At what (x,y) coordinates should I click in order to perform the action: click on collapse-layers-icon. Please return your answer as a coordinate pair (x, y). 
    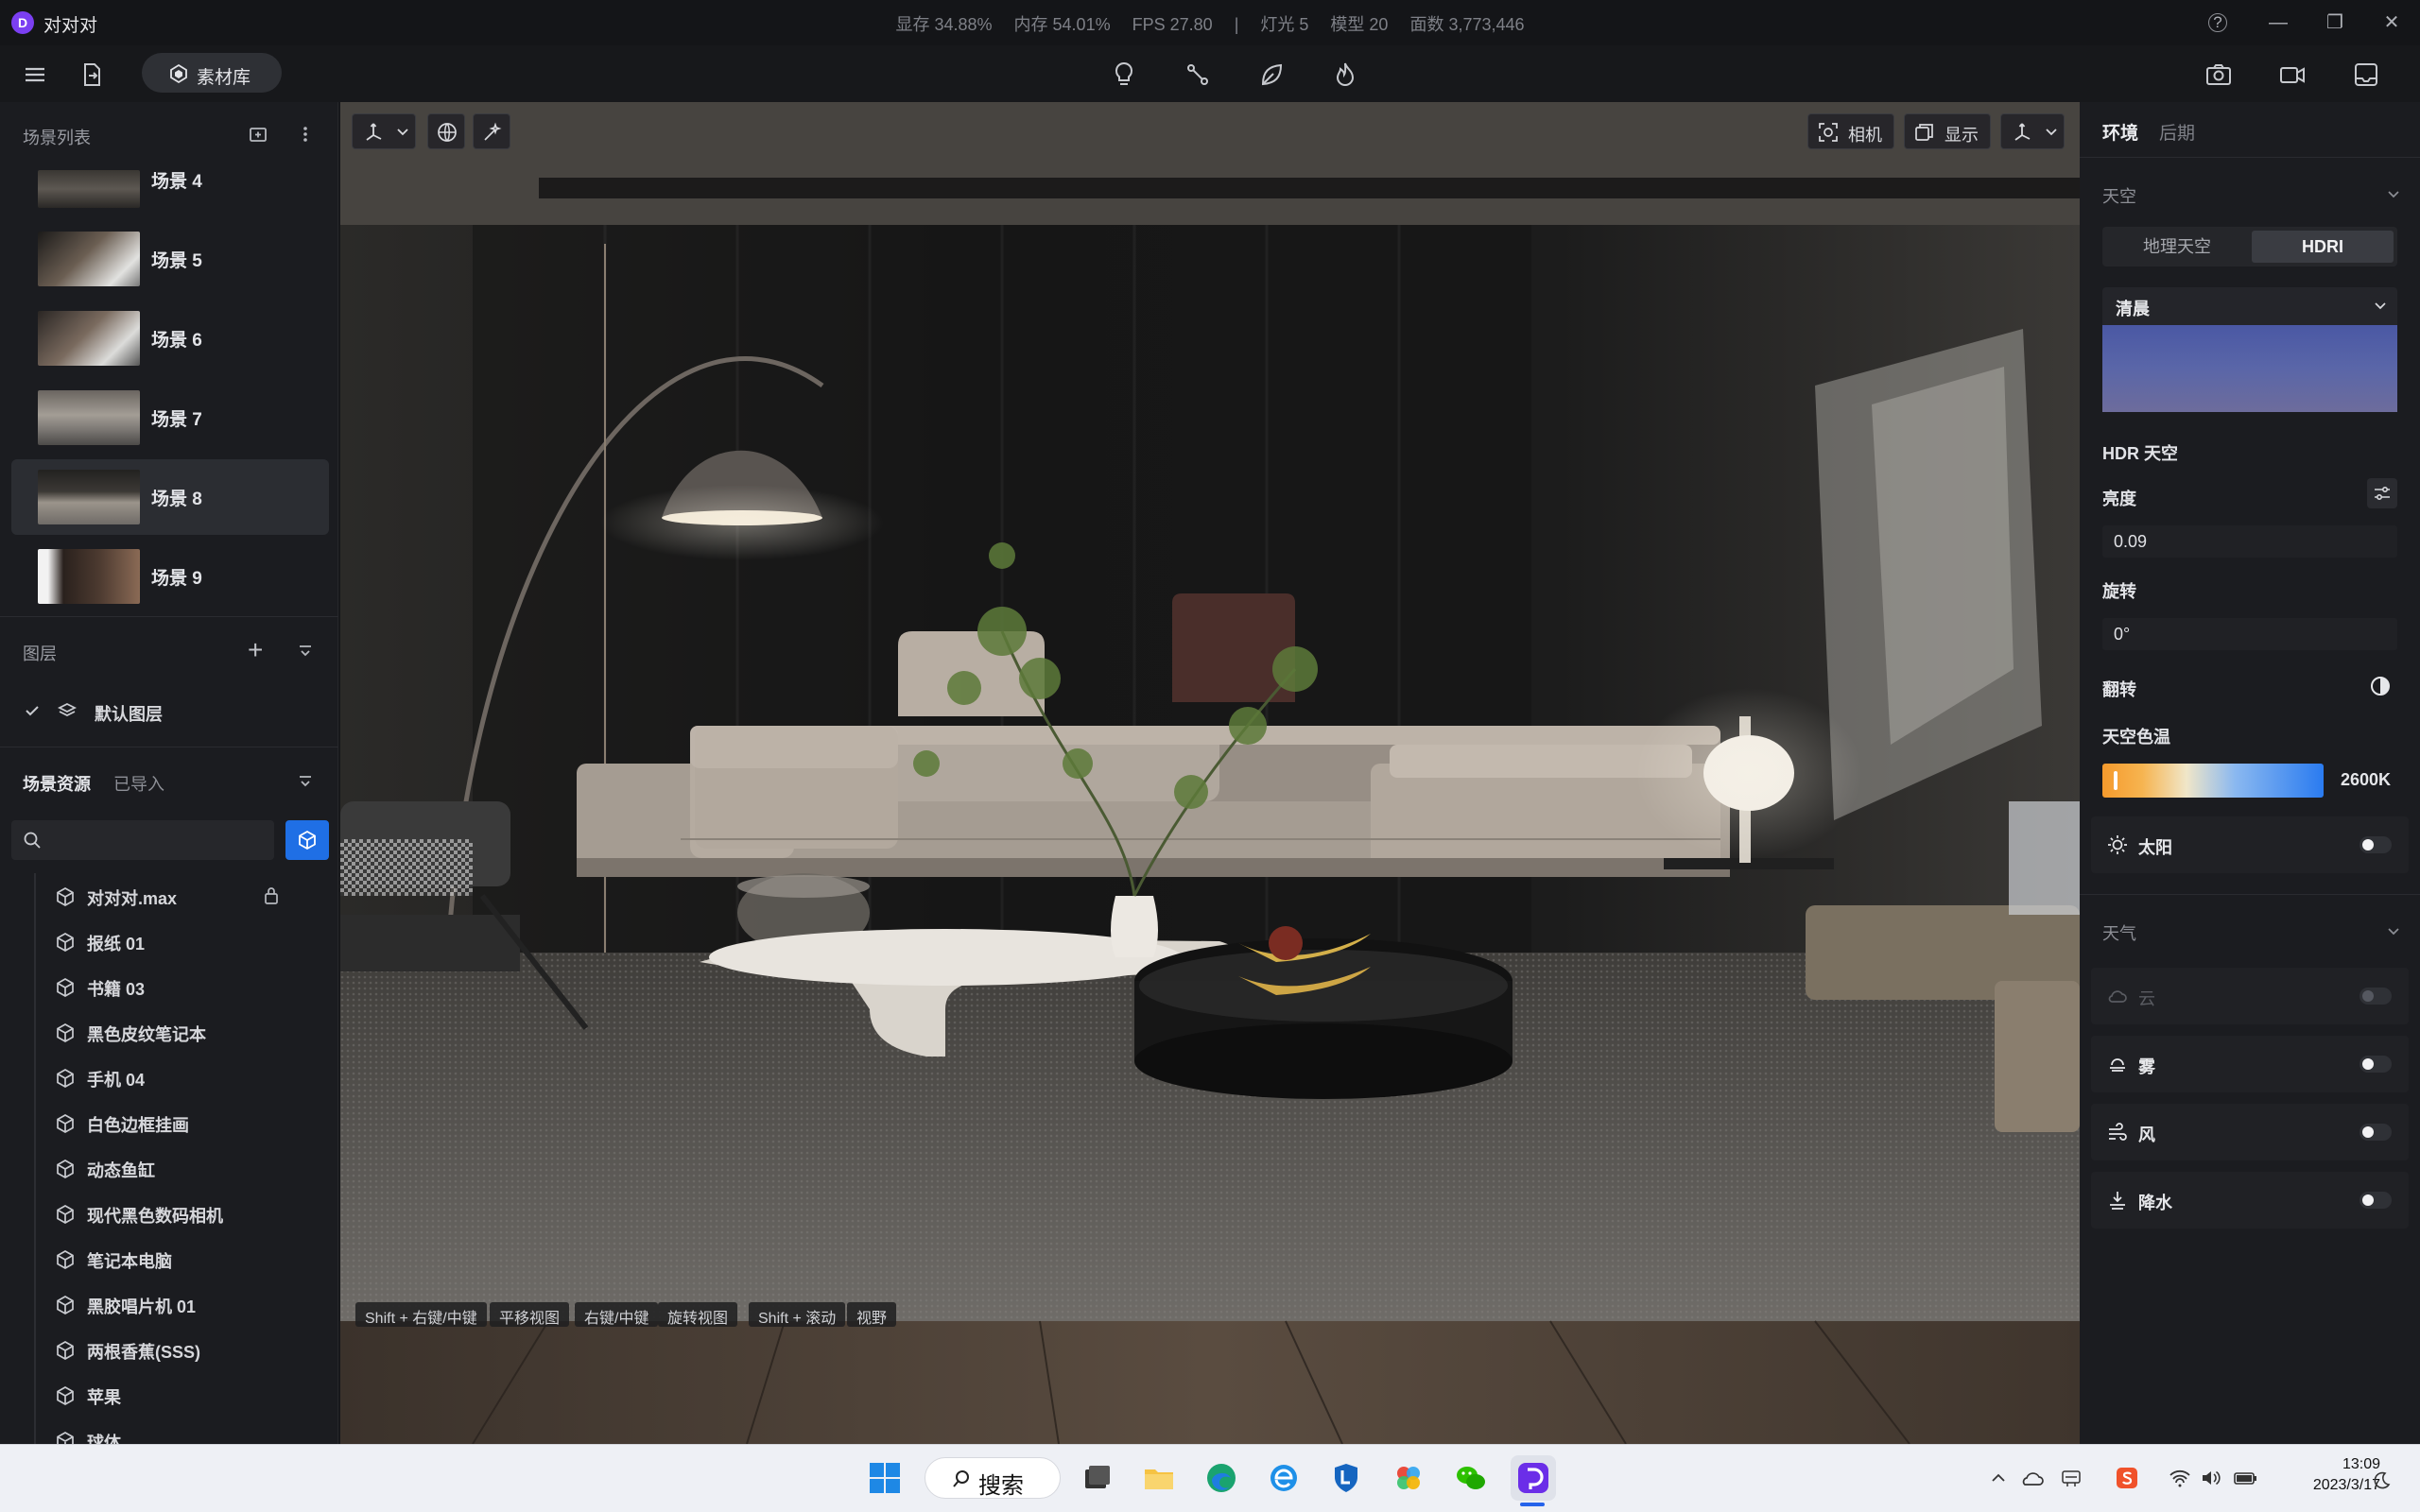
    Looking at the image, I should click on (305, 651).